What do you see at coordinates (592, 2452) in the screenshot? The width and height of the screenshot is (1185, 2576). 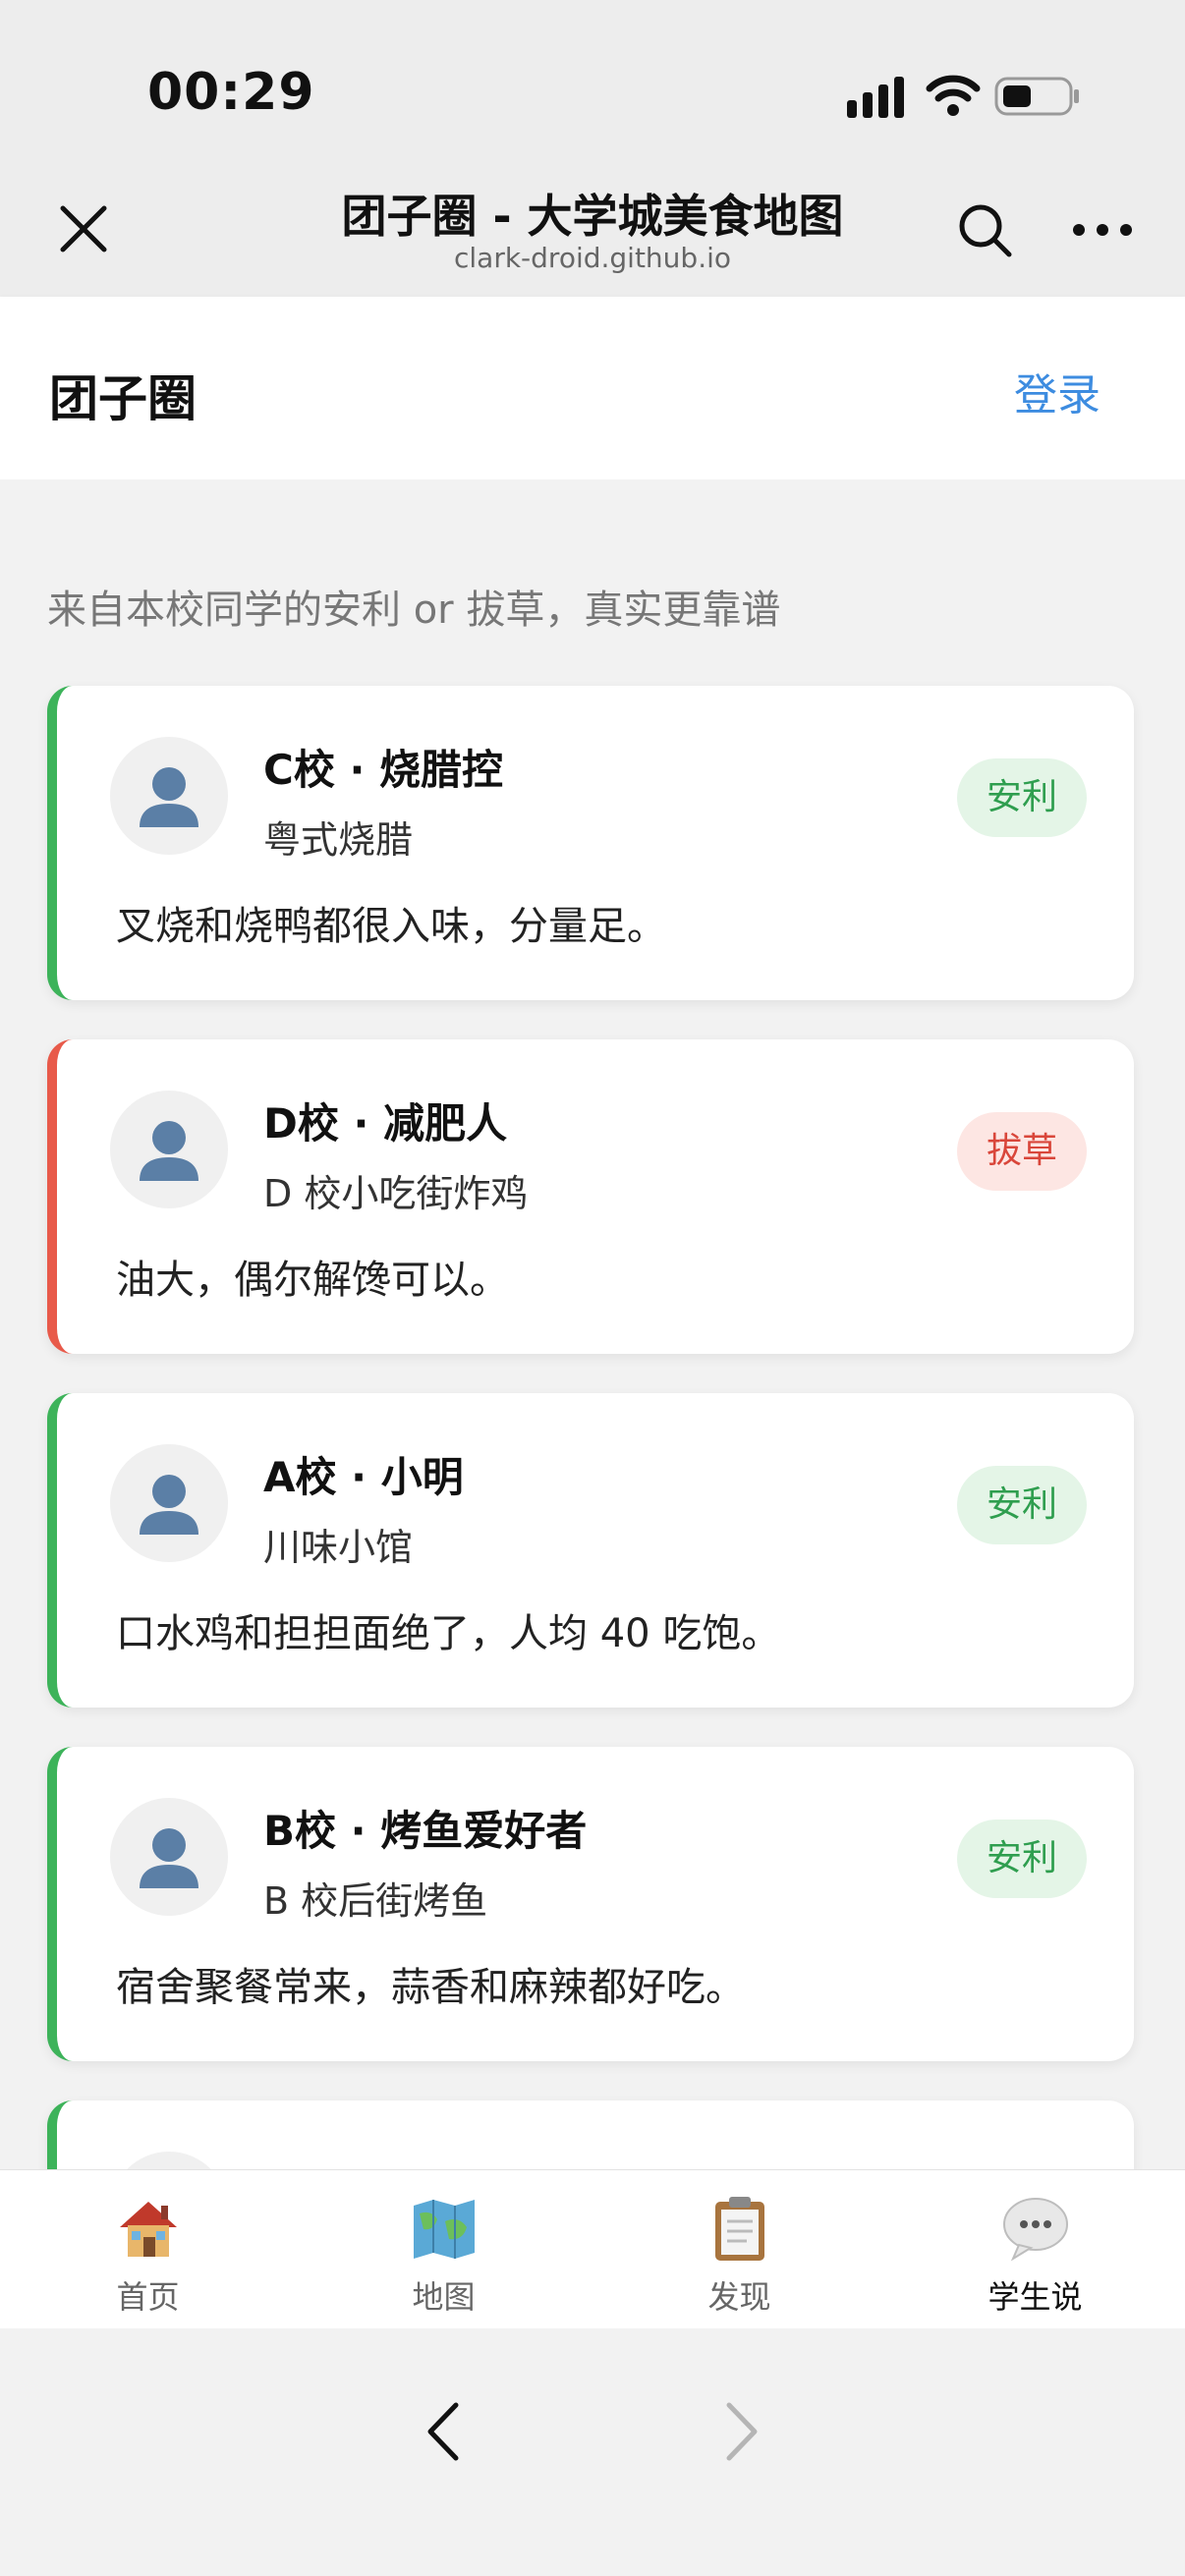 I see `browser-nav-bar` at bounding box center [592, 2452].